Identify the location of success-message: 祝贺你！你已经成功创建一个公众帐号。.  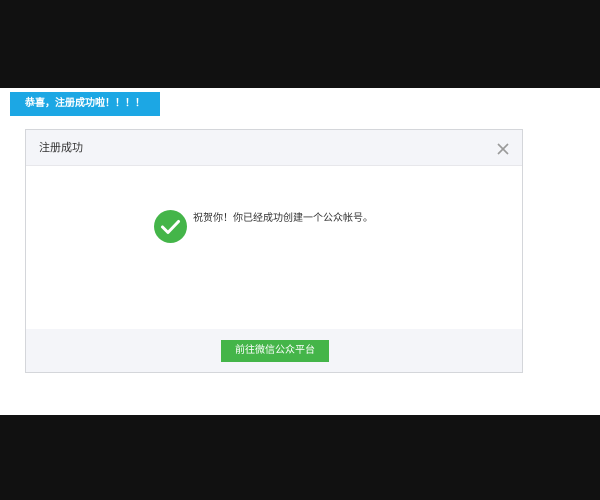
(283, 218).